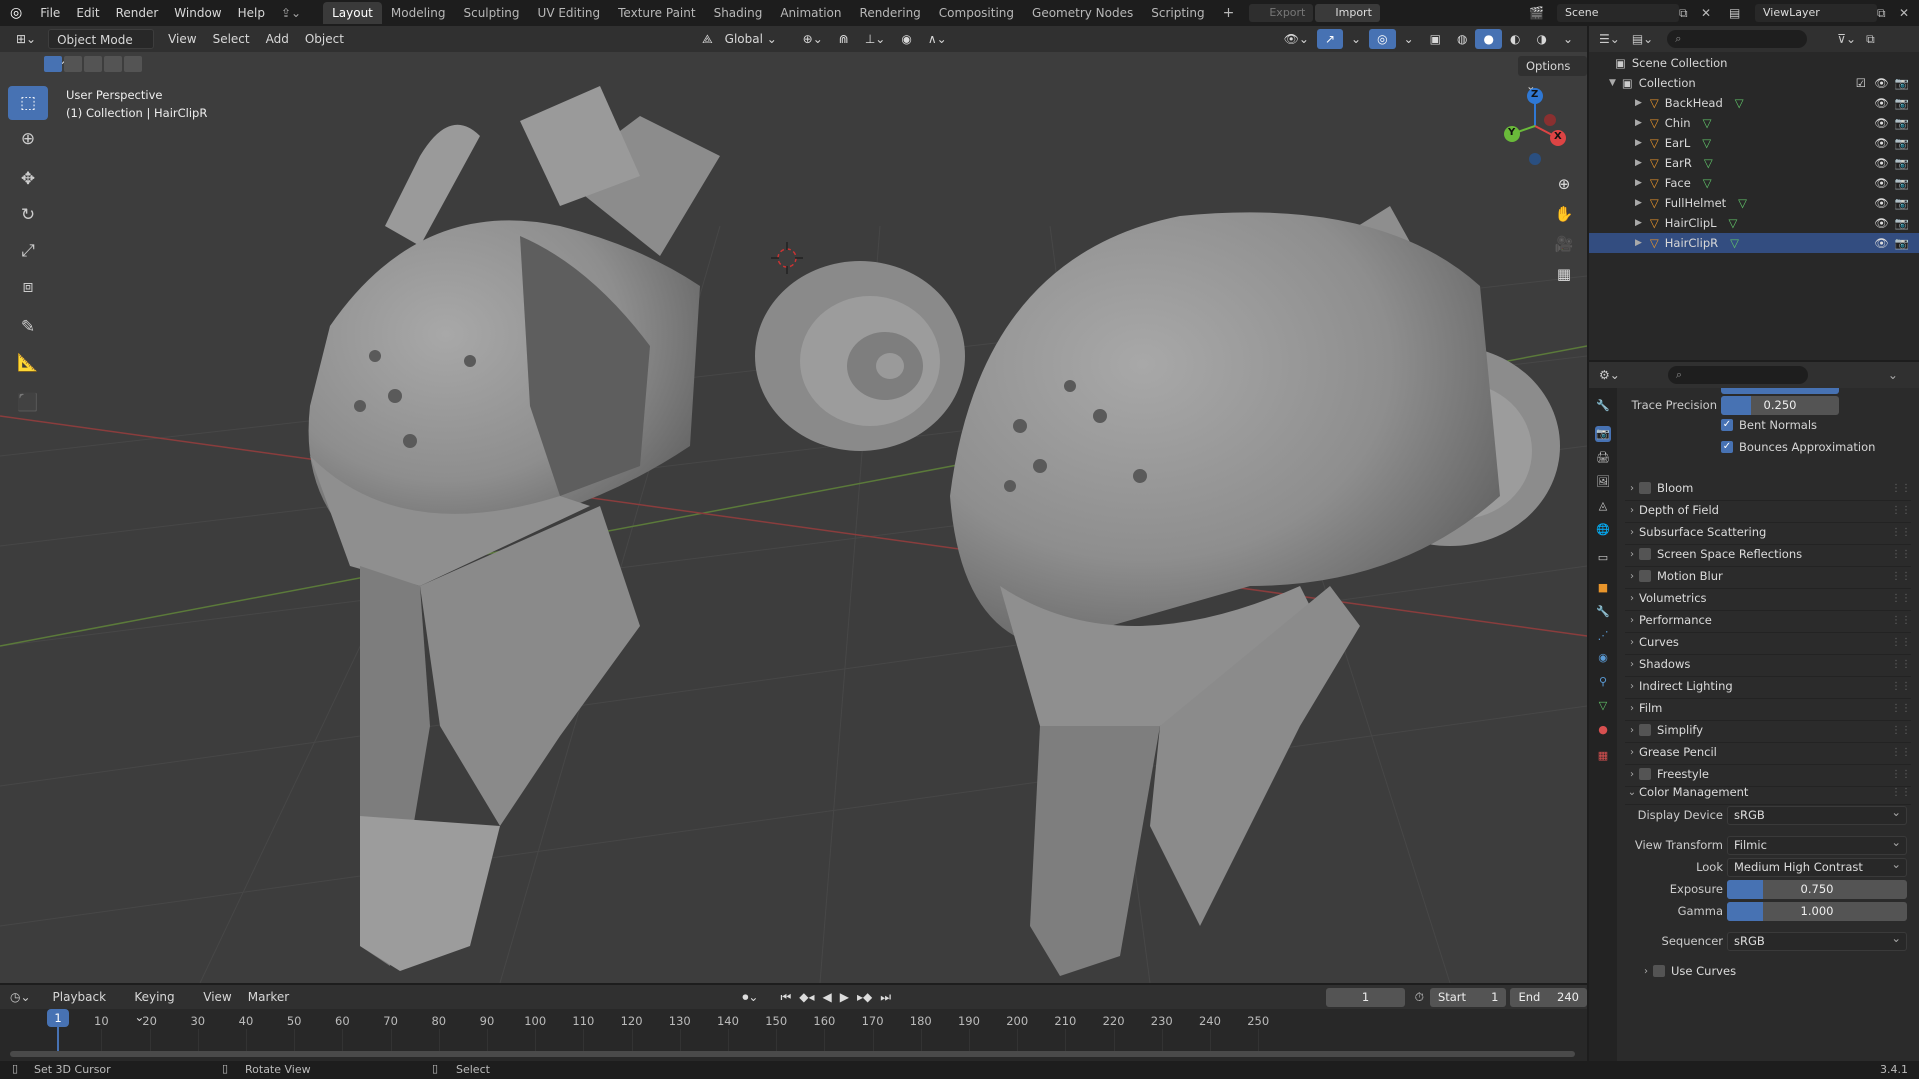  What do you see at coordinates (93, 64) in the screenshot?
I see `select-subtract-icon` at bounding box center [93, 64].